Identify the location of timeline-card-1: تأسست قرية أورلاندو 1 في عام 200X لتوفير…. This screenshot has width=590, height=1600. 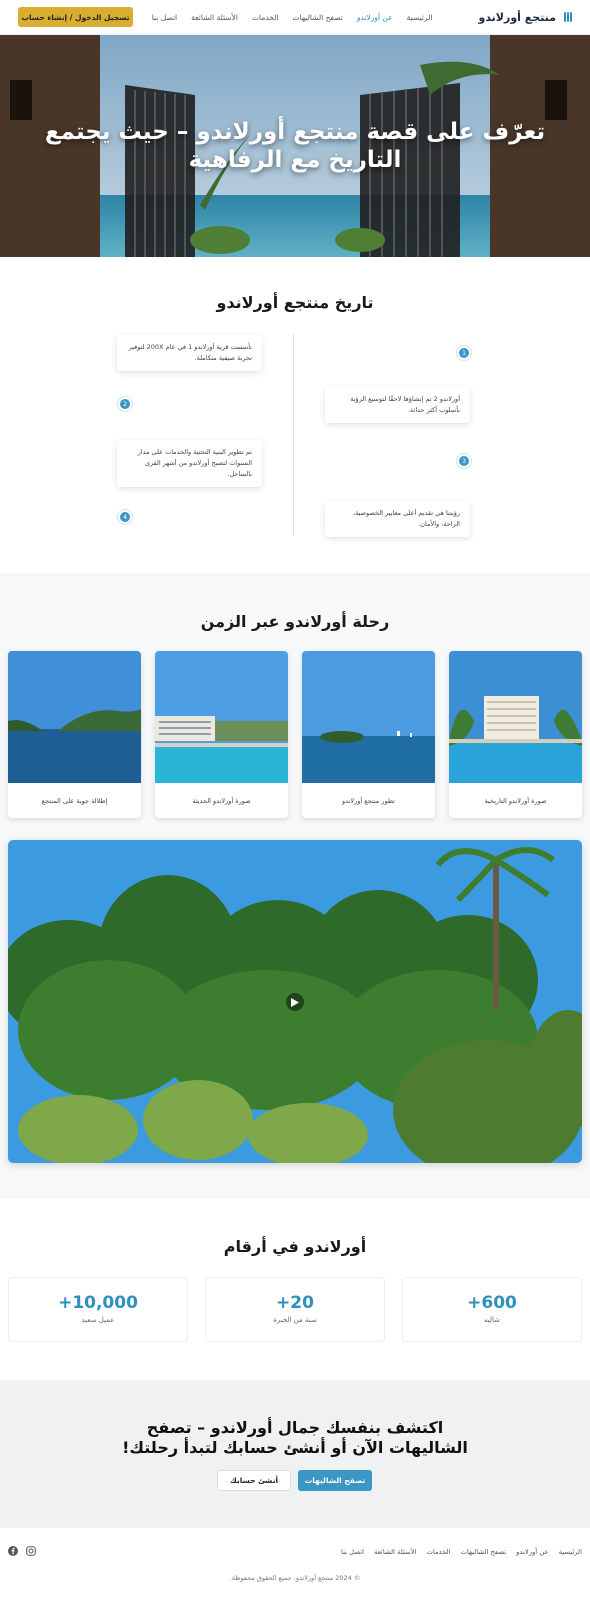
(189, 353).